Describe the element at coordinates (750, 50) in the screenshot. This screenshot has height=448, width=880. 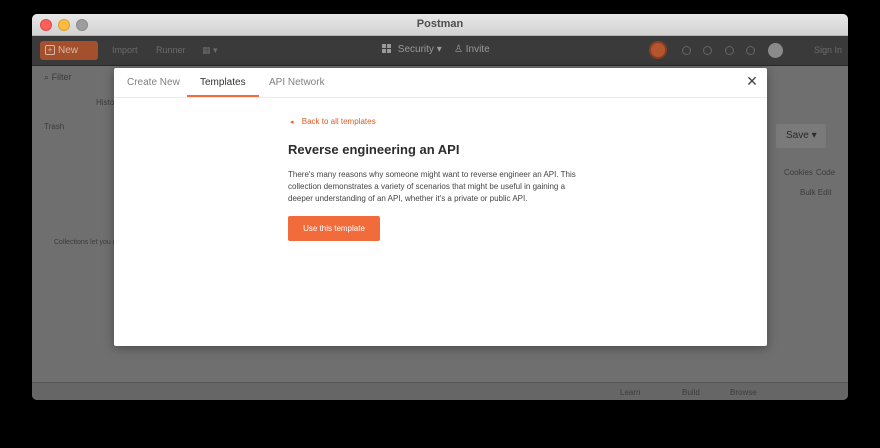
I see `heart-icon` at that location.